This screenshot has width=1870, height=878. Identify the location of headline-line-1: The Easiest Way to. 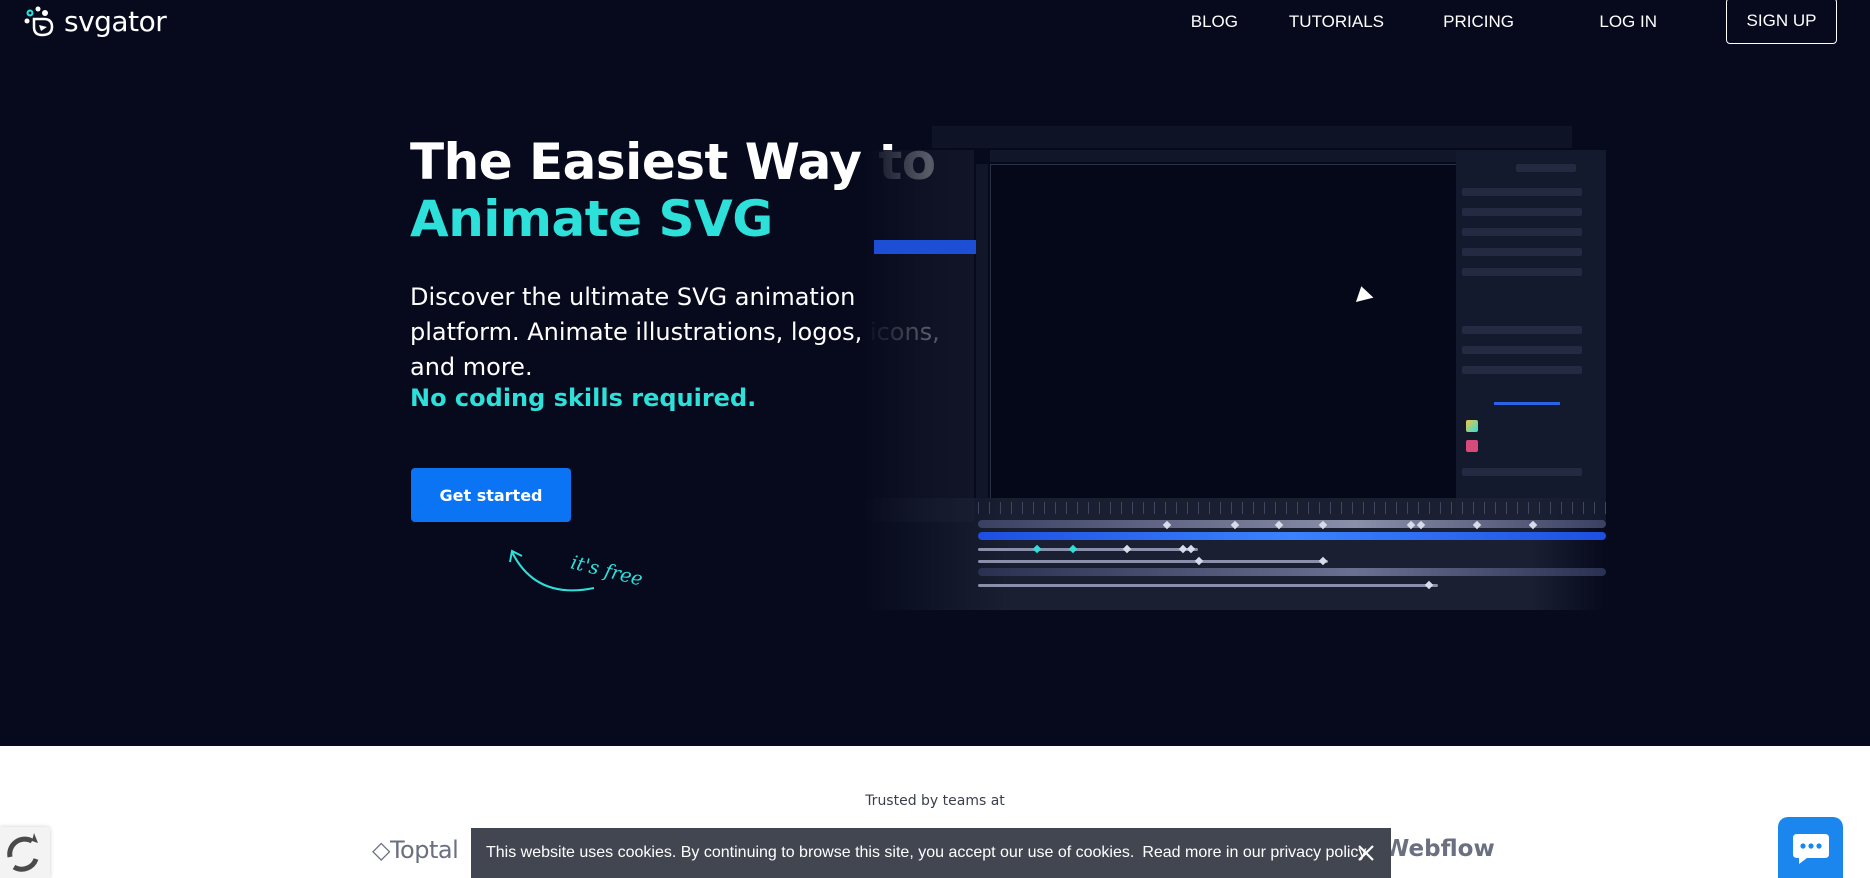
(673, 162).